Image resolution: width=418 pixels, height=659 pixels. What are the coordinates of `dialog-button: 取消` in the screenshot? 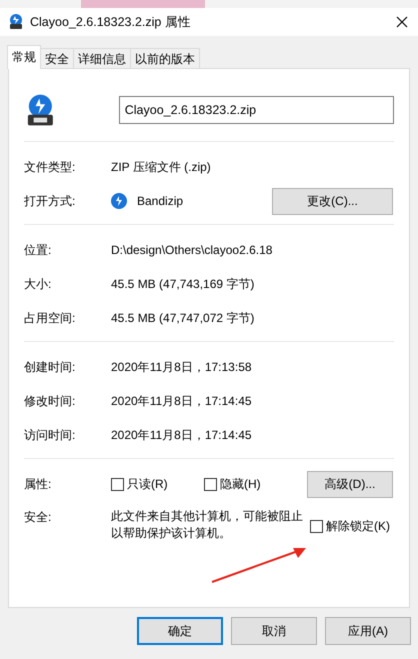 It's located at (274, 631).